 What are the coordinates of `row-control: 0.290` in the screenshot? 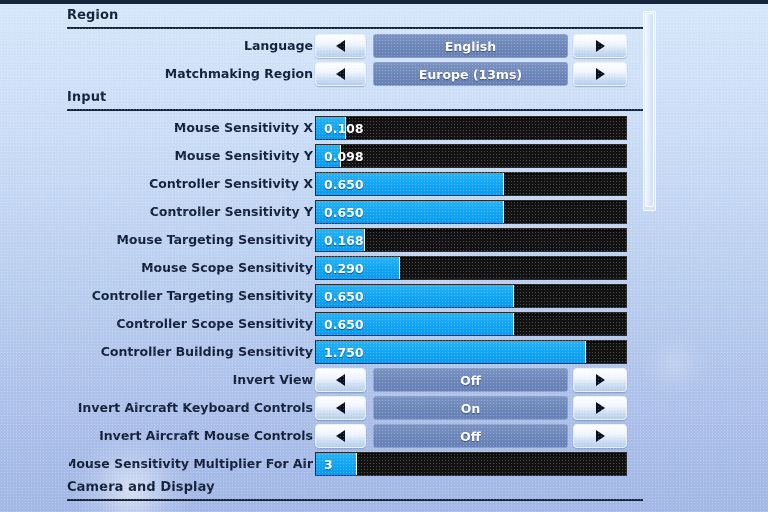 It's located at (471, 268).